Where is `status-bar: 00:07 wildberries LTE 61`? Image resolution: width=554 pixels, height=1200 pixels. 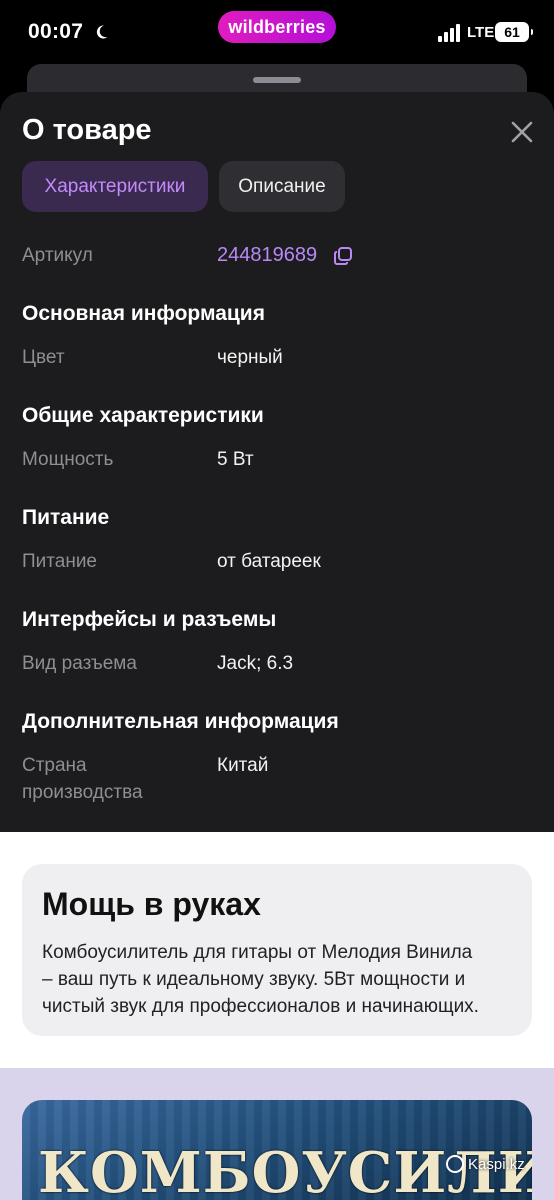 status-bar: 00:07 wildberries LTE 61 is located at coordinates (277, 32).